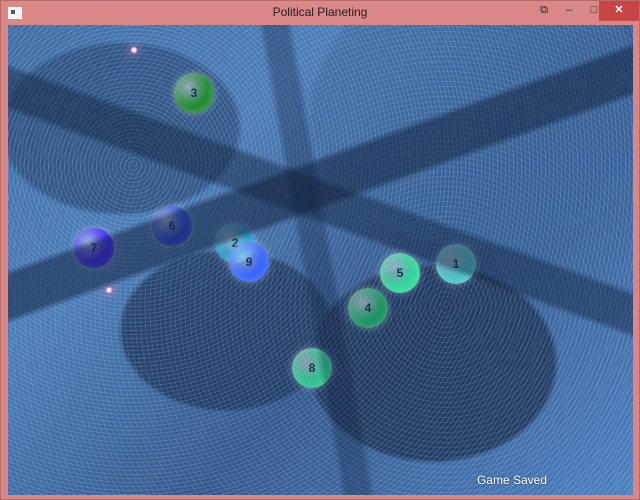  I want to click on title-bar: Political Planeting ⧉ – □ ✕, so click(320, 13).